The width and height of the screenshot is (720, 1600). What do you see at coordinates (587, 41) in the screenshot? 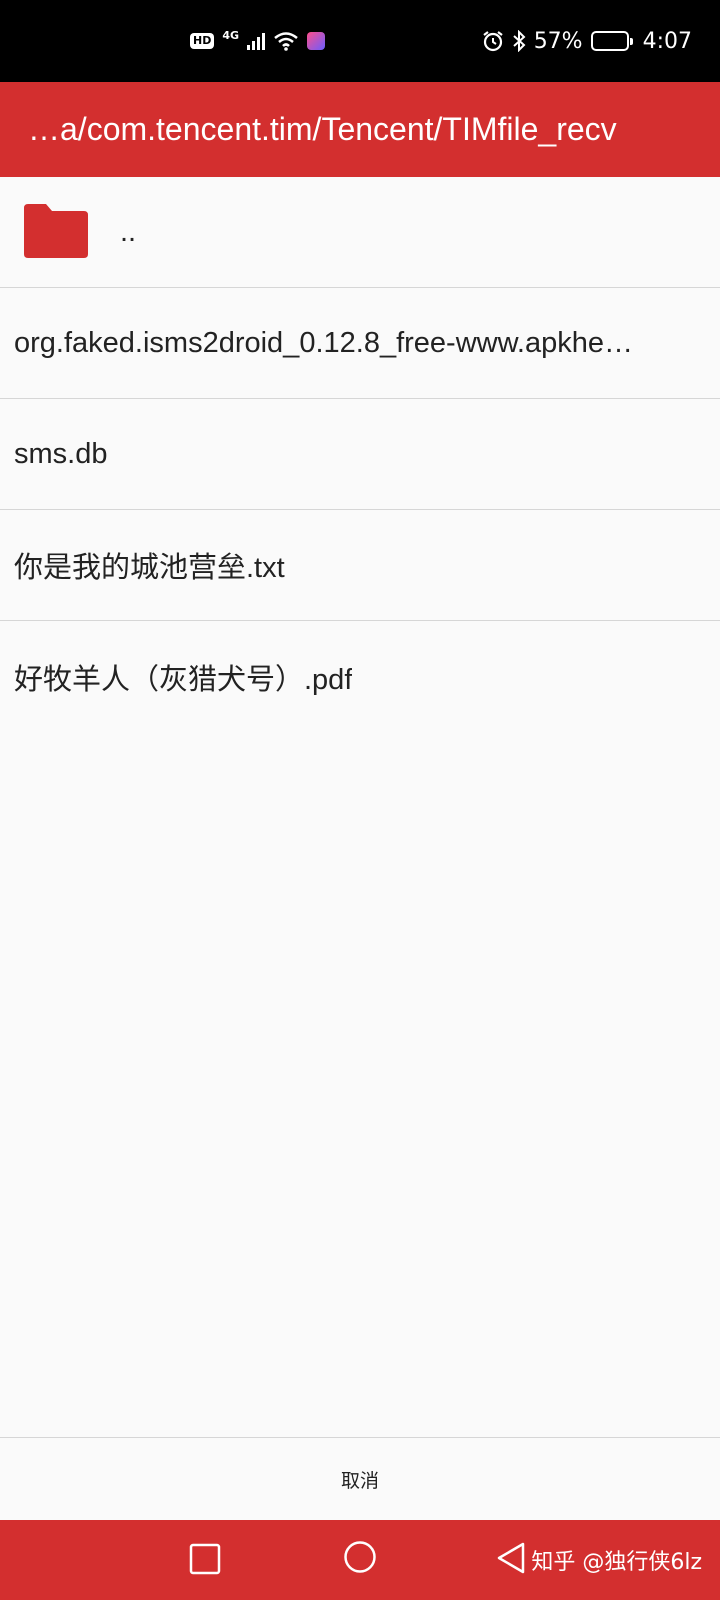
I see `status-right: 57% 4:07` at bounding box center [587, 41].